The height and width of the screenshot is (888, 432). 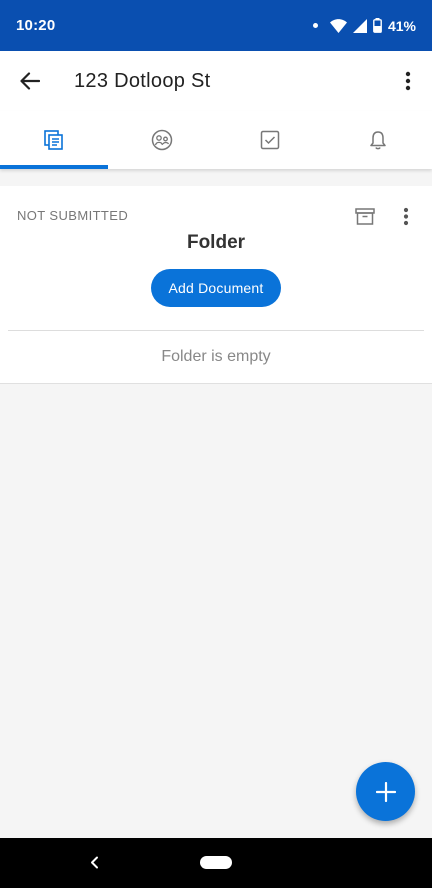 I want to click on add-document-button: Add Document, so click(x=216, y=288).